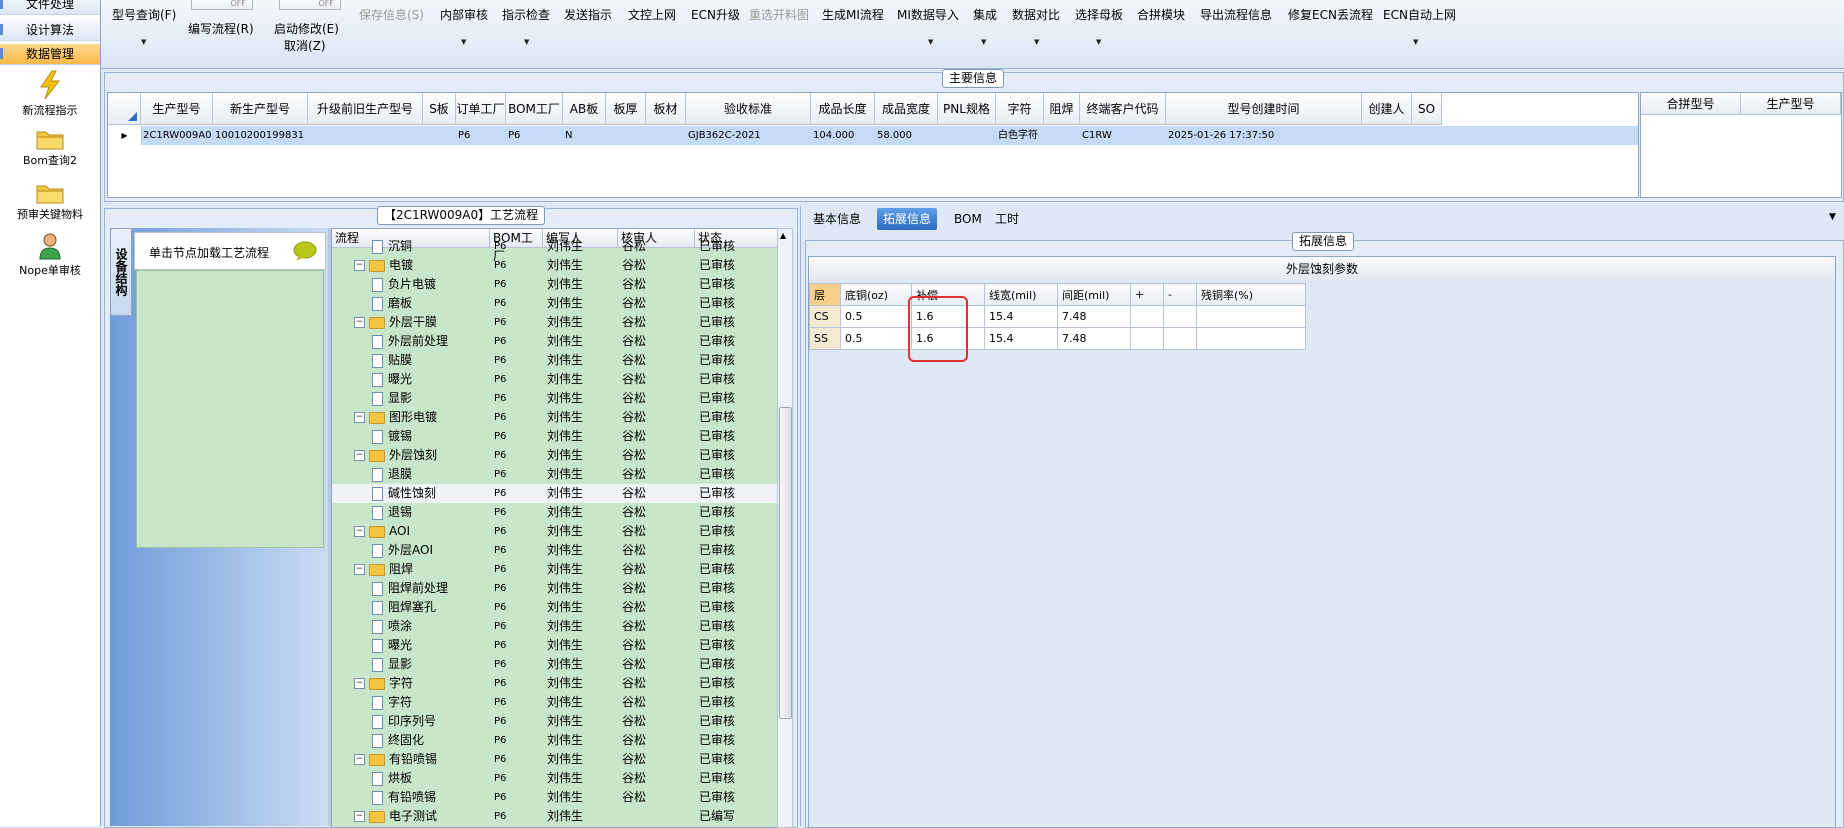  Describe the element at coordinates (481, 109) in the screenshot. I see `column-header: 订单工厂` at that location.